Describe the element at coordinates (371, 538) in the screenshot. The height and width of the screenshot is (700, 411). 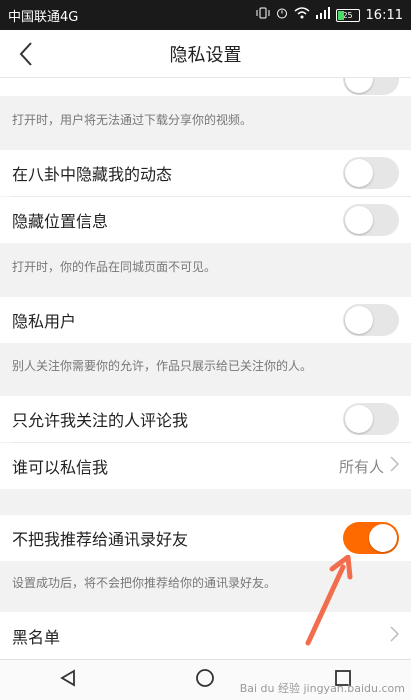
I see `no-recommend-contacts-toggle` at that location.